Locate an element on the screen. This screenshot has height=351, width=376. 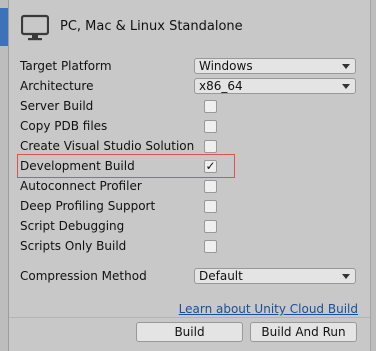
autoconnect-profiler-row: Autoconnect Profiler is located at coordinates (130, 186).